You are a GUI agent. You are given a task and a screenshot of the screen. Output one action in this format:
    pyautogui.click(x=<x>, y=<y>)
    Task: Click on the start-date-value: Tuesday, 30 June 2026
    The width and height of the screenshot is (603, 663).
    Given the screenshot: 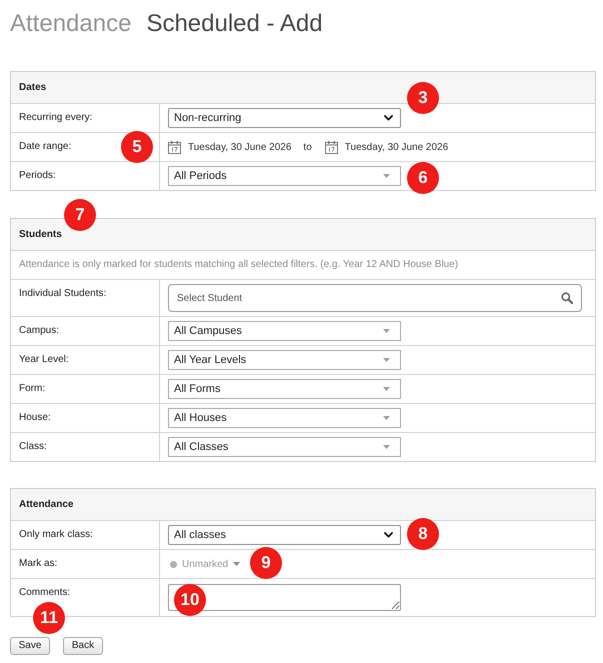 What is the action you would take?
    pyautogui.click(x=240, y=147)
    